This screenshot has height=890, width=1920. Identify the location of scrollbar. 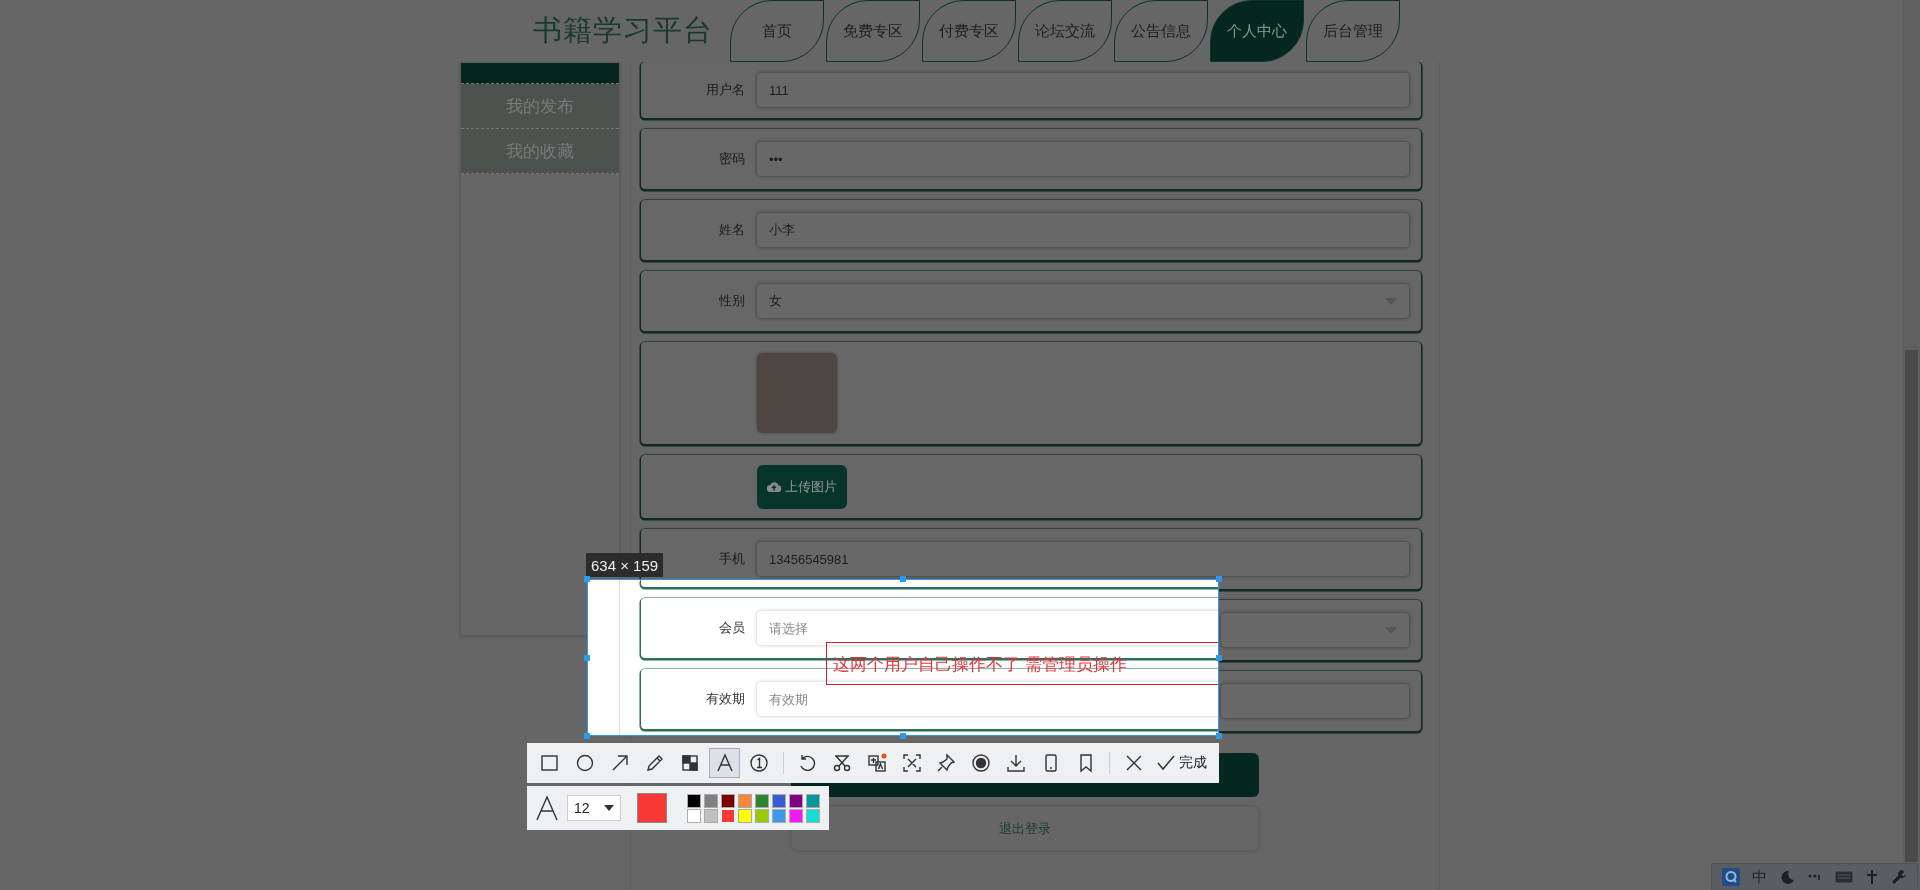
(1911, 445).